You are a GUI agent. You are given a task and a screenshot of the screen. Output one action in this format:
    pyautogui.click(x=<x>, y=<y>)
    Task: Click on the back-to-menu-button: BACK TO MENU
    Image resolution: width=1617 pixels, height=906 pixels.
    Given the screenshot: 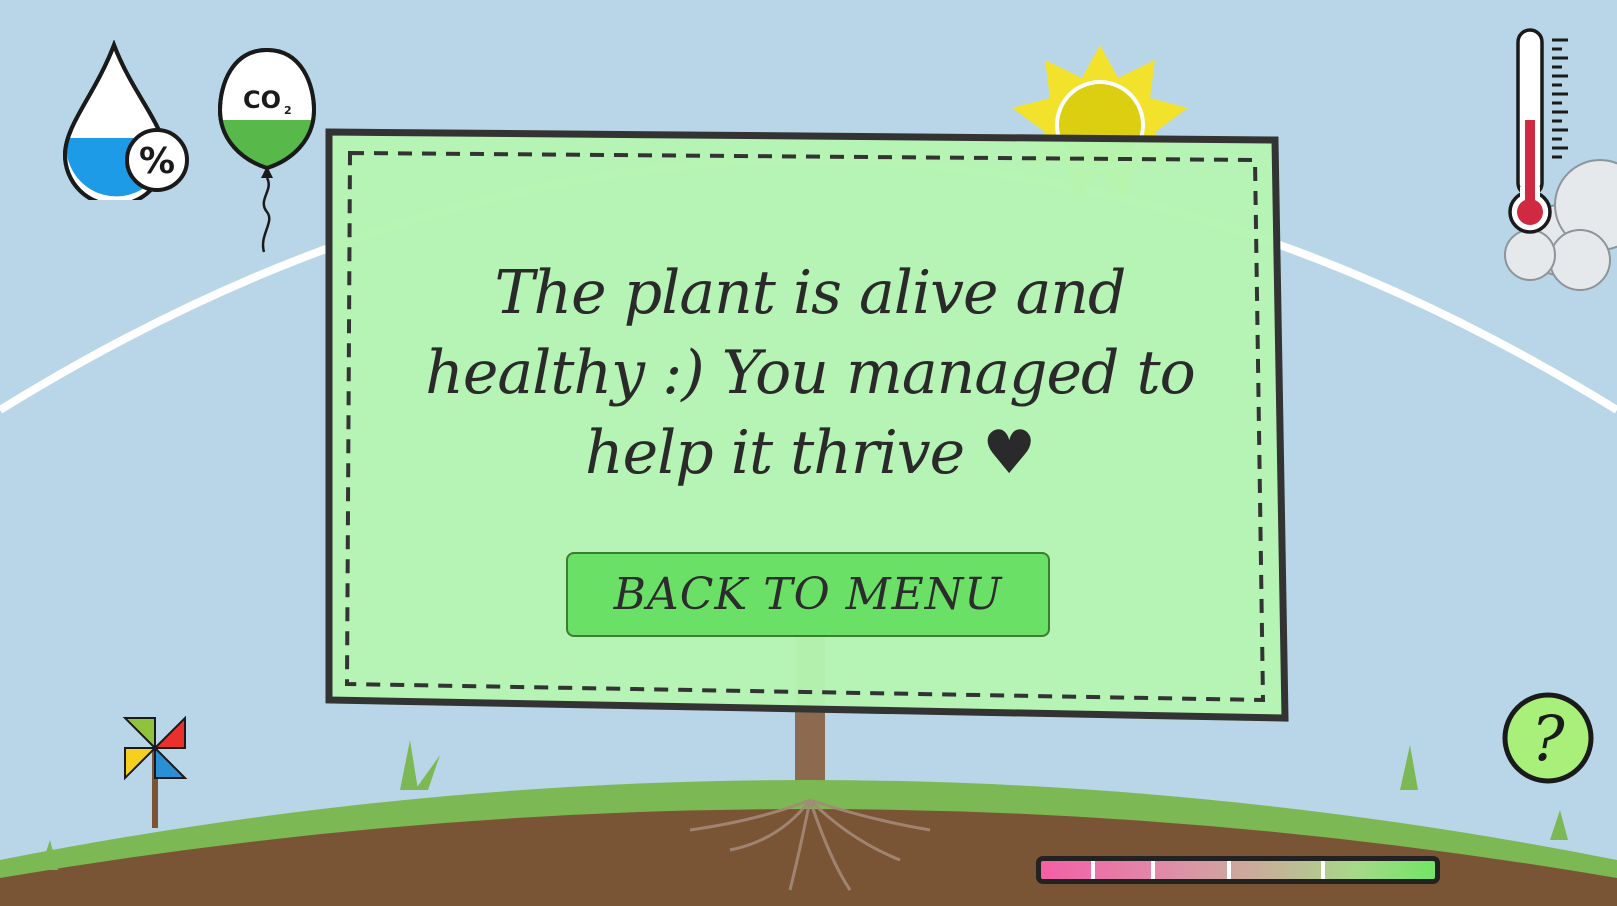 What is the action you would take?
    pyautogui.click(x=808, y=594)
    